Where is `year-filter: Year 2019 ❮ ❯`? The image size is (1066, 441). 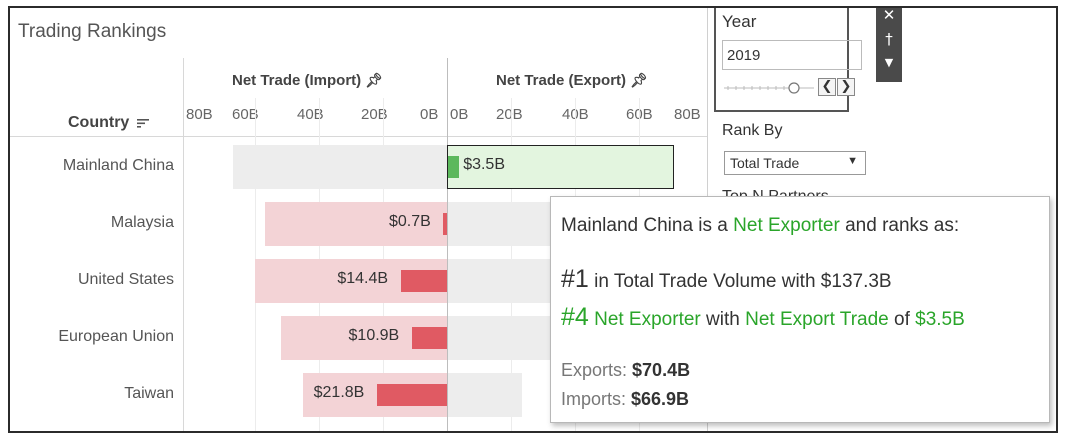
year-filter: Year 2019 ❮ ❯ is located at coordinates (788, 60).